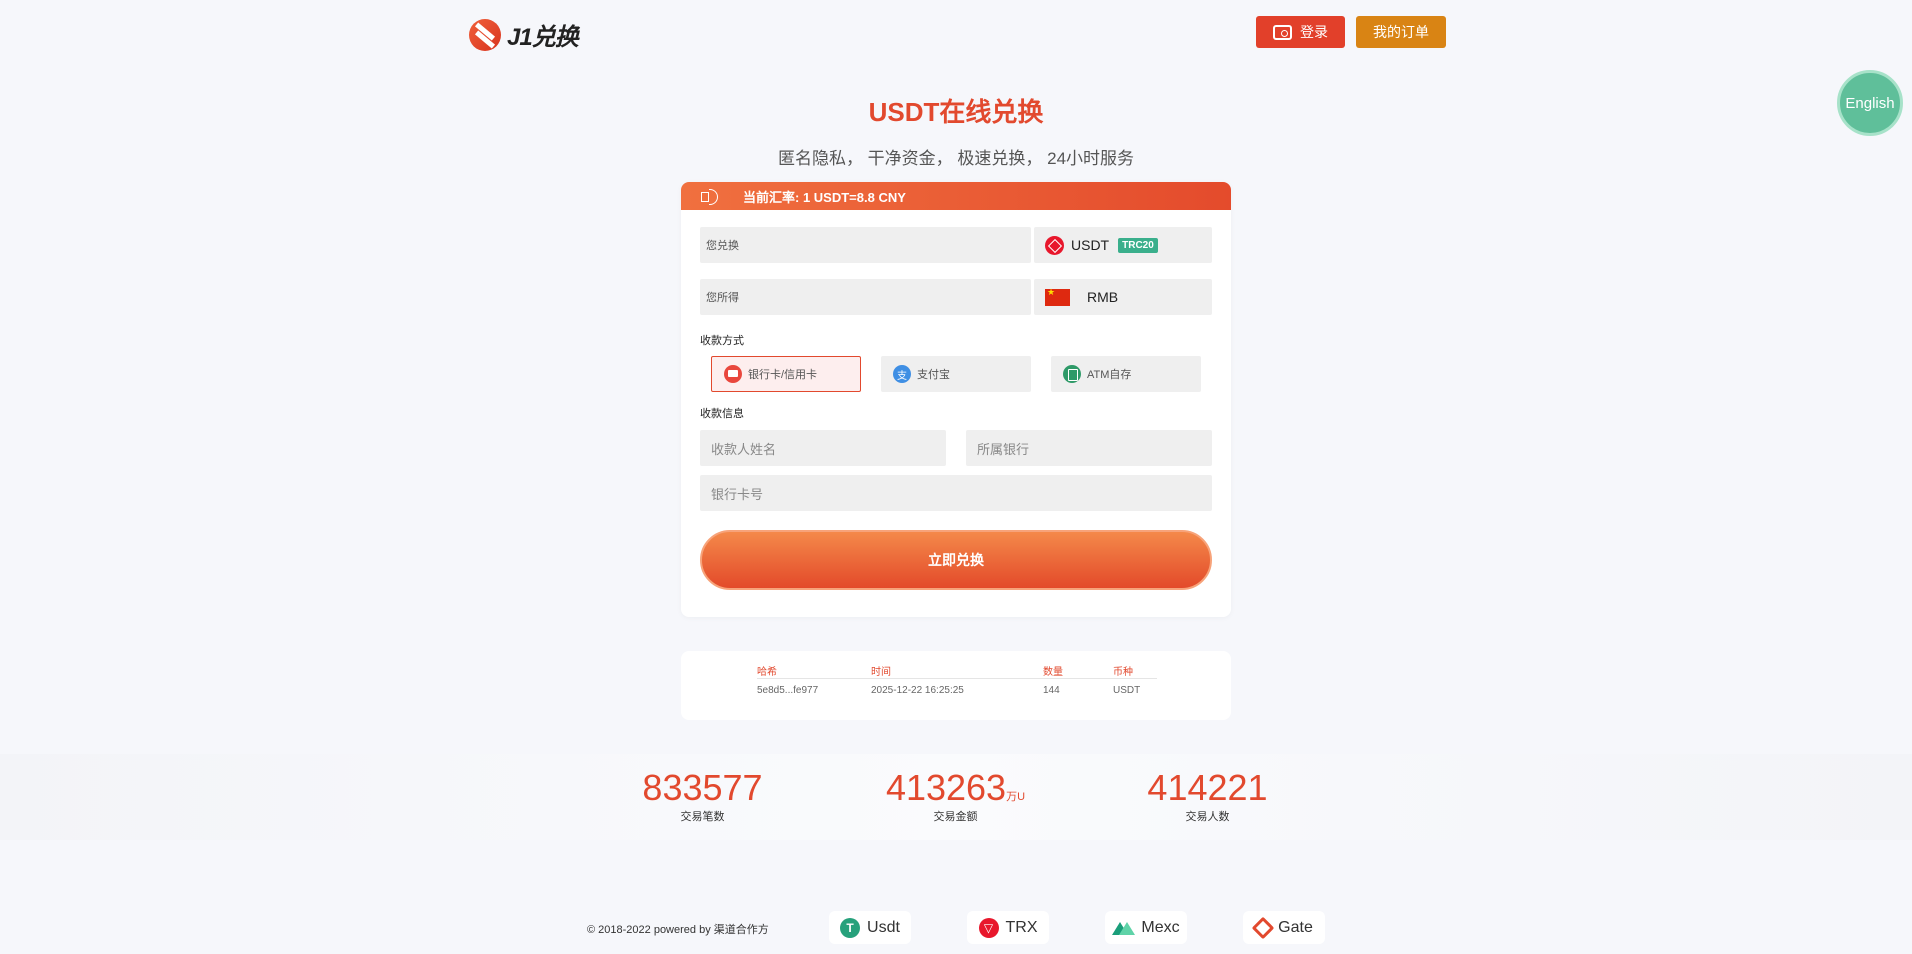  What do you see at coordinates (824, 197) in the screenshot?
I see `exchange-rate-text: 当前汇率: 1 USDT=8.8 CNY` at bounding box center [824, 197].